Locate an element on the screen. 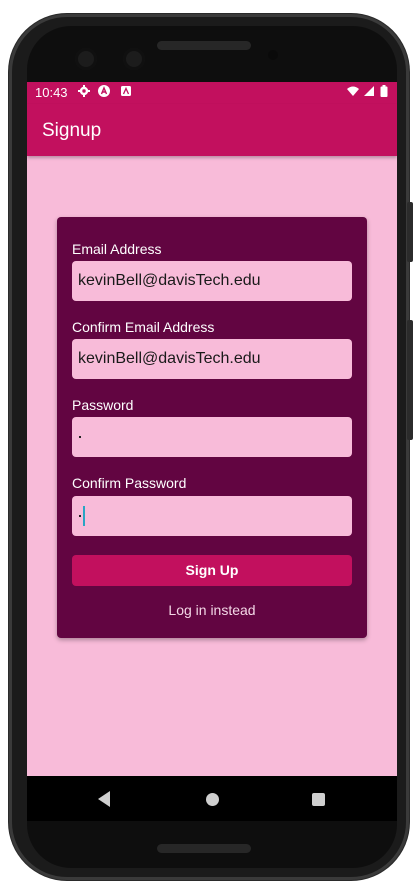 Image resolution: width=419 pixels, height=888 pixels. bottom-speaker is located at coordinates (204, 848).